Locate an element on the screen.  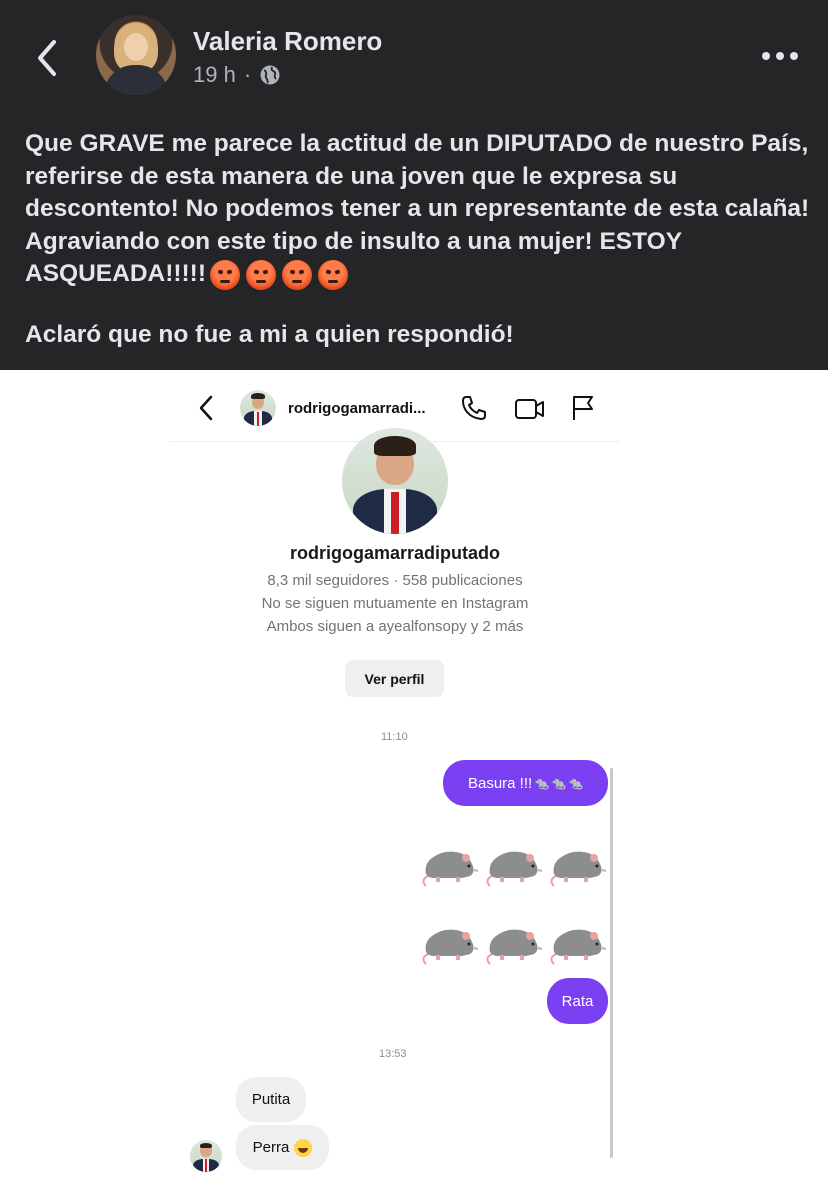
post-time: 19 h is located at coordinates (214, 75).